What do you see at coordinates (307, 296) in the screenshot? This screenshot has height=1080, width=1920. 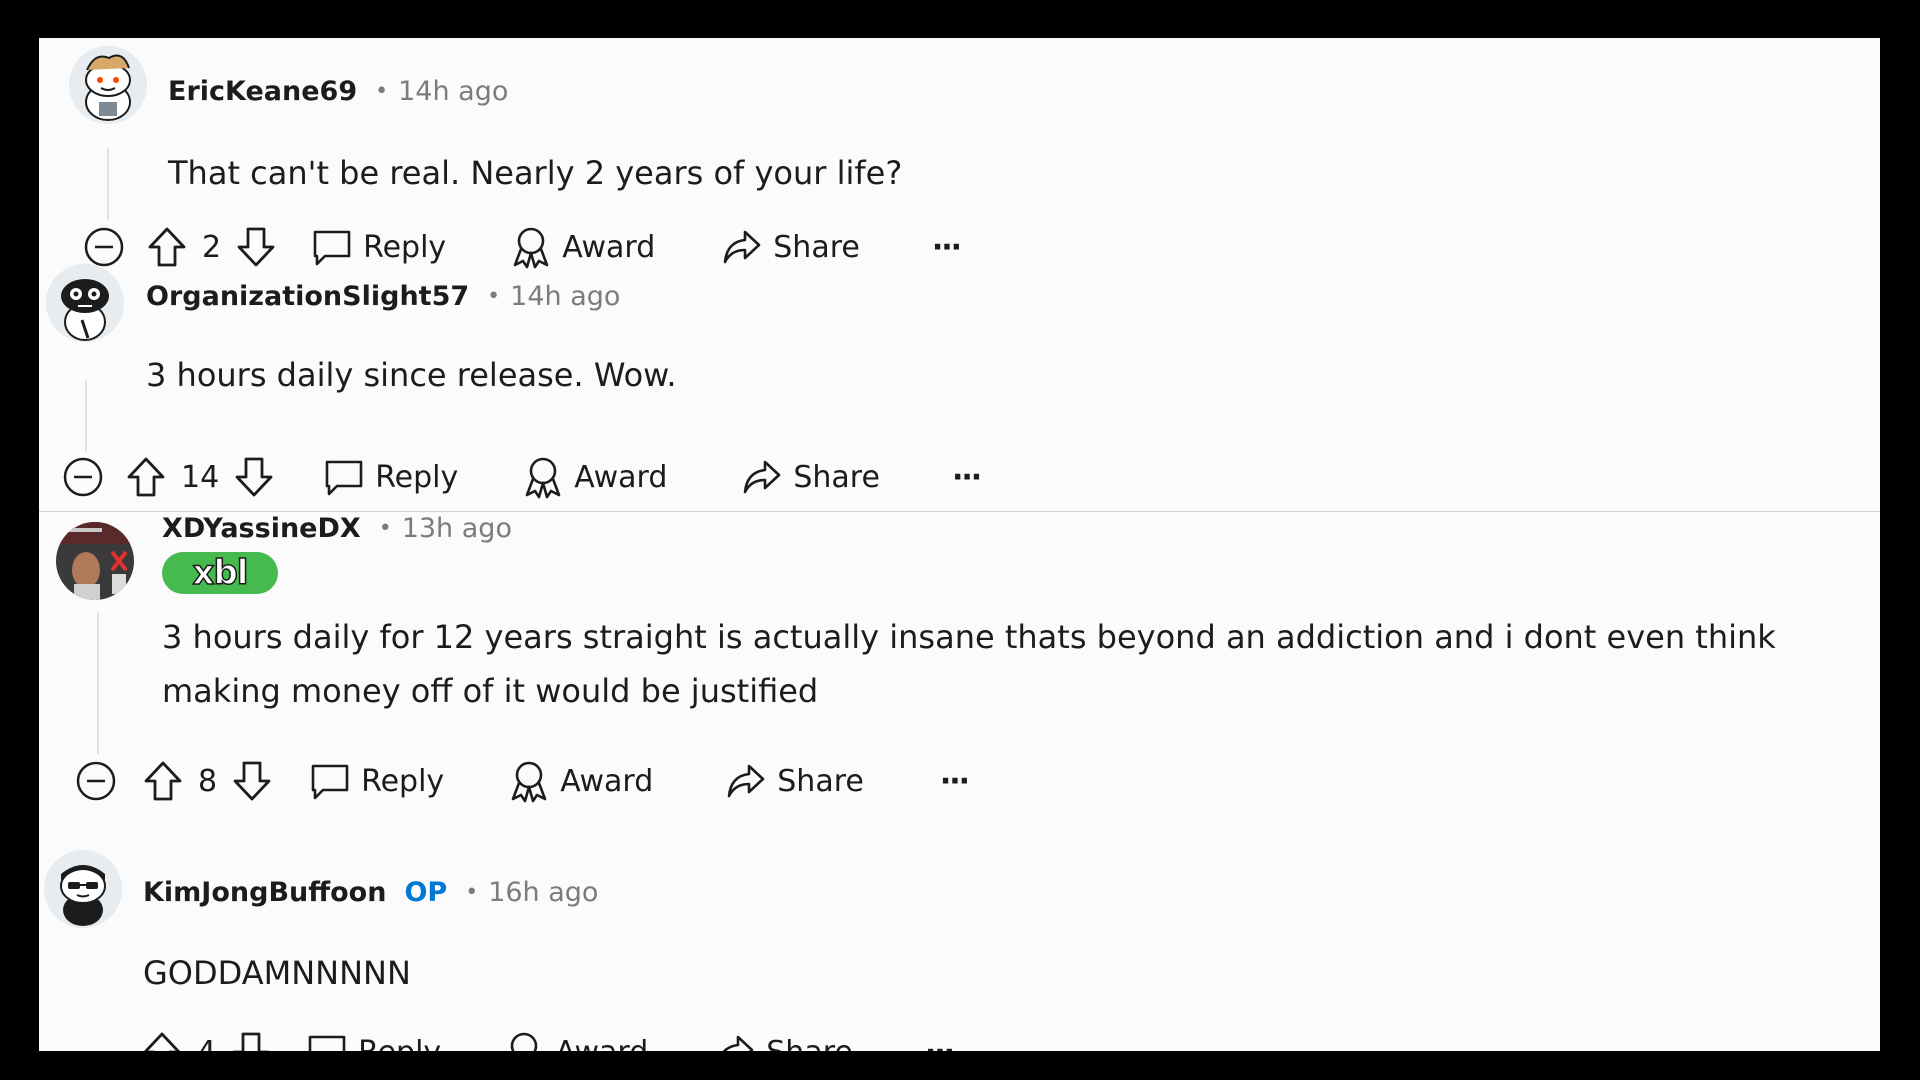 I see `username: OrganizationSlight57` at bounding box center [307, 296].